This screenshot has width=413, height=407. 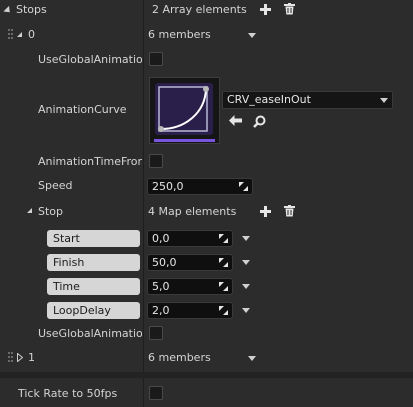 I want to click on stops-clear-trash-icon, so click(x=289, y=9).